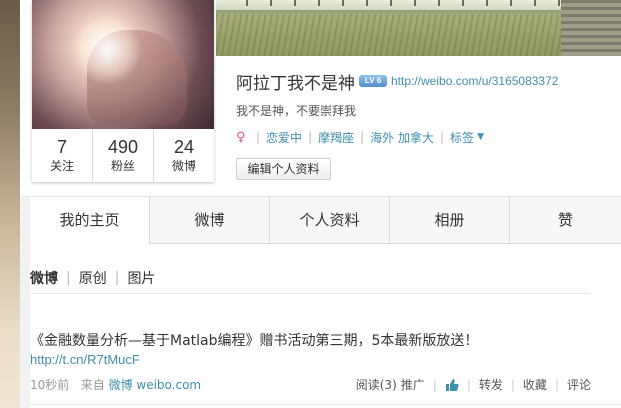 Image resolution: width=621 pixels, height=408 pixels. I want to click on profile-tabs: 我的主页 微博 个人资料 相册 赞, so click(325, 220).